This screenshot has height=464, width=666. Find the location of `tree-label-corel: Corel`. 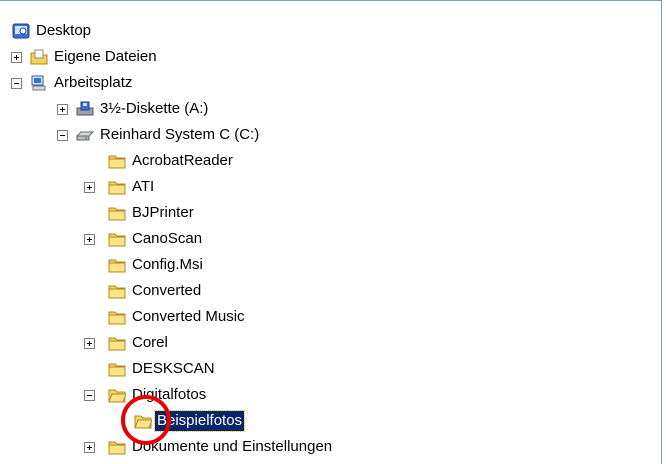

tree-label-corel: Corel is located at coordinates (150, 342).